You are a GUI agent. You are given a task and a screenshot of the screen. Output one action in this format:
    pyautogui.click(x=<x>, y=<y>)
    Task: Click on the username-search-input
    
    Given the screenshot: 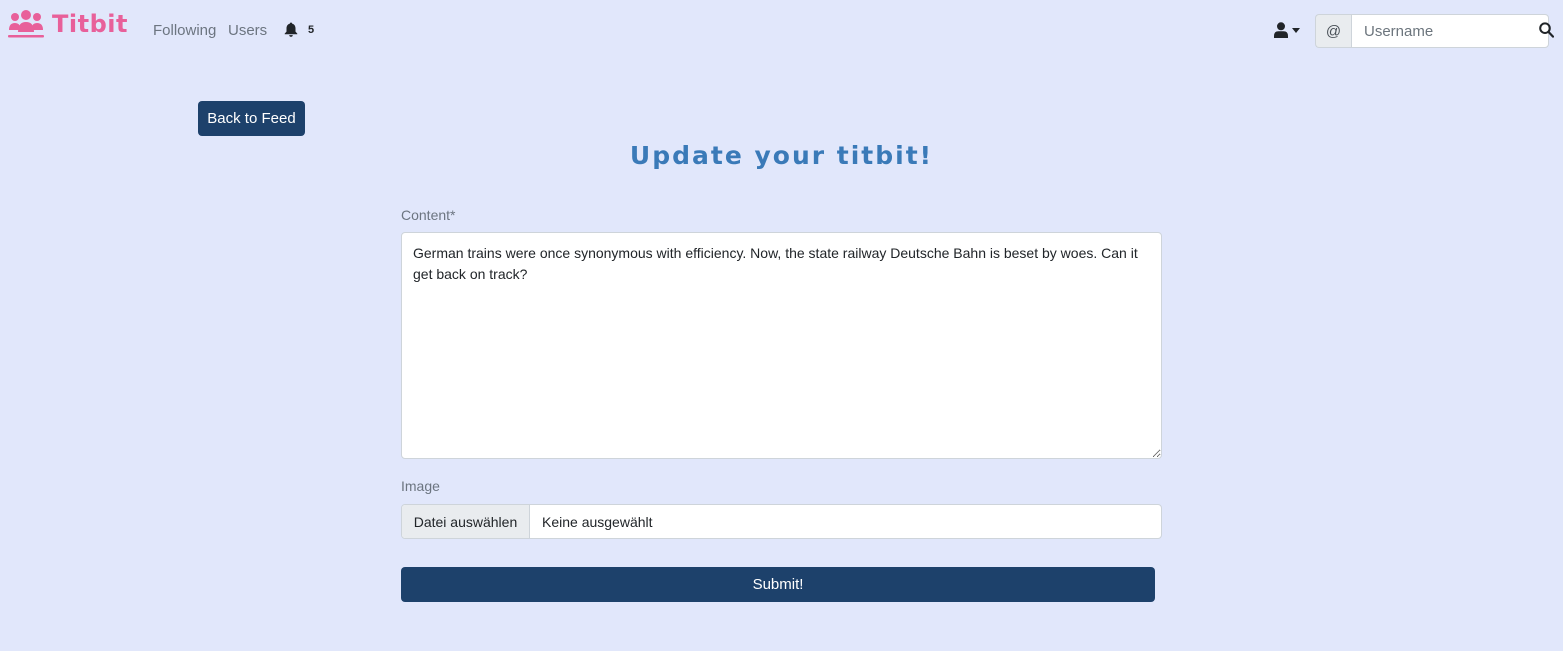 What is the action you would take?
    pyautogui.click(x=1450, y=31)
    